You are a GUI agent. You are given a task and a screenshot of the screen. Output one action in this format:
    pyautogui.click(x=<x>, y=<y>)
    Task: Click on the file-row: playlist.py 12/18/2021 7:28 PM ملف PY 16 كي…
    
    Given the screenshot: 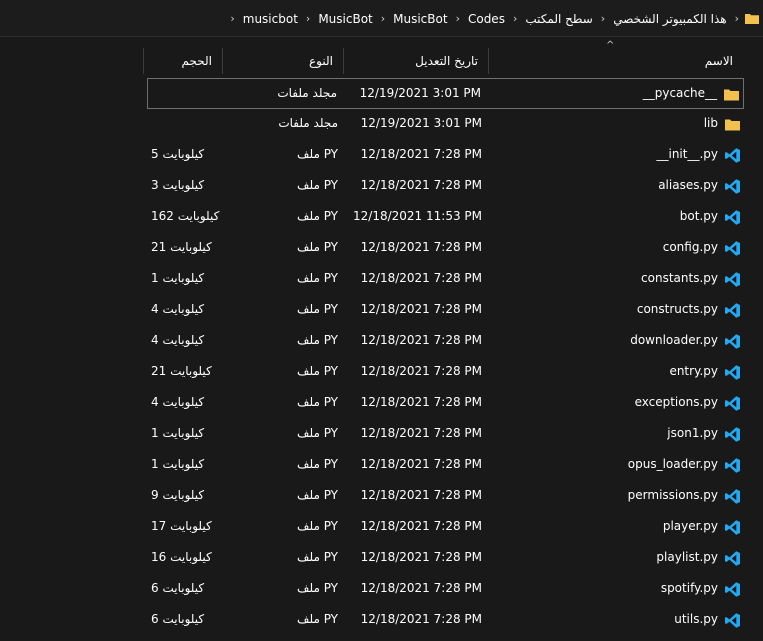 What is the action you would take?
    pyautogui.click(x=445, y=558)
    